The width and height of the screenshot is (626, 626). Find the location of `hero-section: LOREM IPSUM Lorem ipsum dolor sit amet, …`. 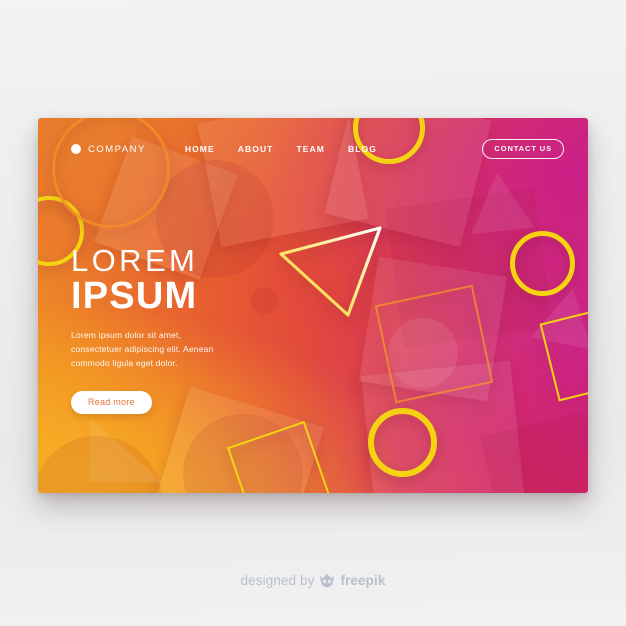

hero-section: LOREM IPSUM Lorem ipsum dolor sit amet, … is located at coordinates (173, 329).